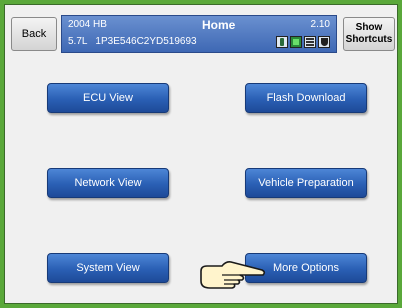  Describe the element at coordinates (310, 42) in the screenshot. I see `network-icon` at that location.